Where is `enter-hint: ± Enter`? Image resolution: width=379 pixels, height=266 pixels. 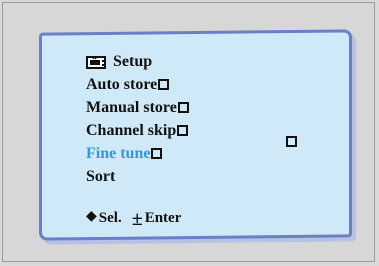 enter-hint: ± Enter is located at coordinates (156, 219).